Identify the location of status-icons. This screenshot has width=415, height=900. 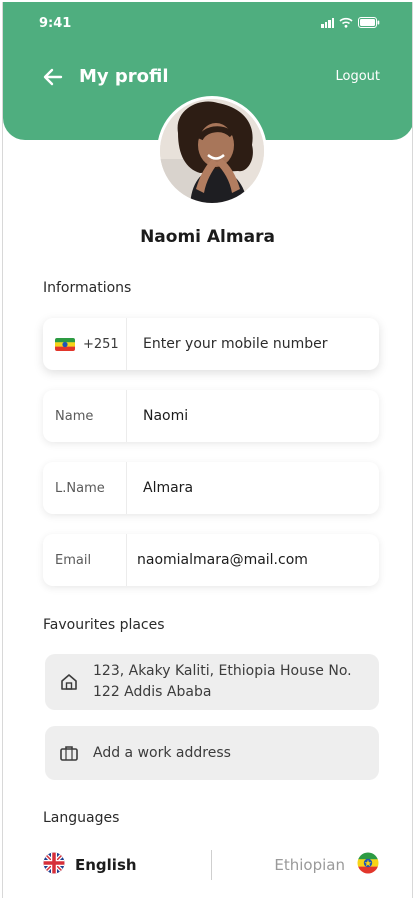
(350, 22).